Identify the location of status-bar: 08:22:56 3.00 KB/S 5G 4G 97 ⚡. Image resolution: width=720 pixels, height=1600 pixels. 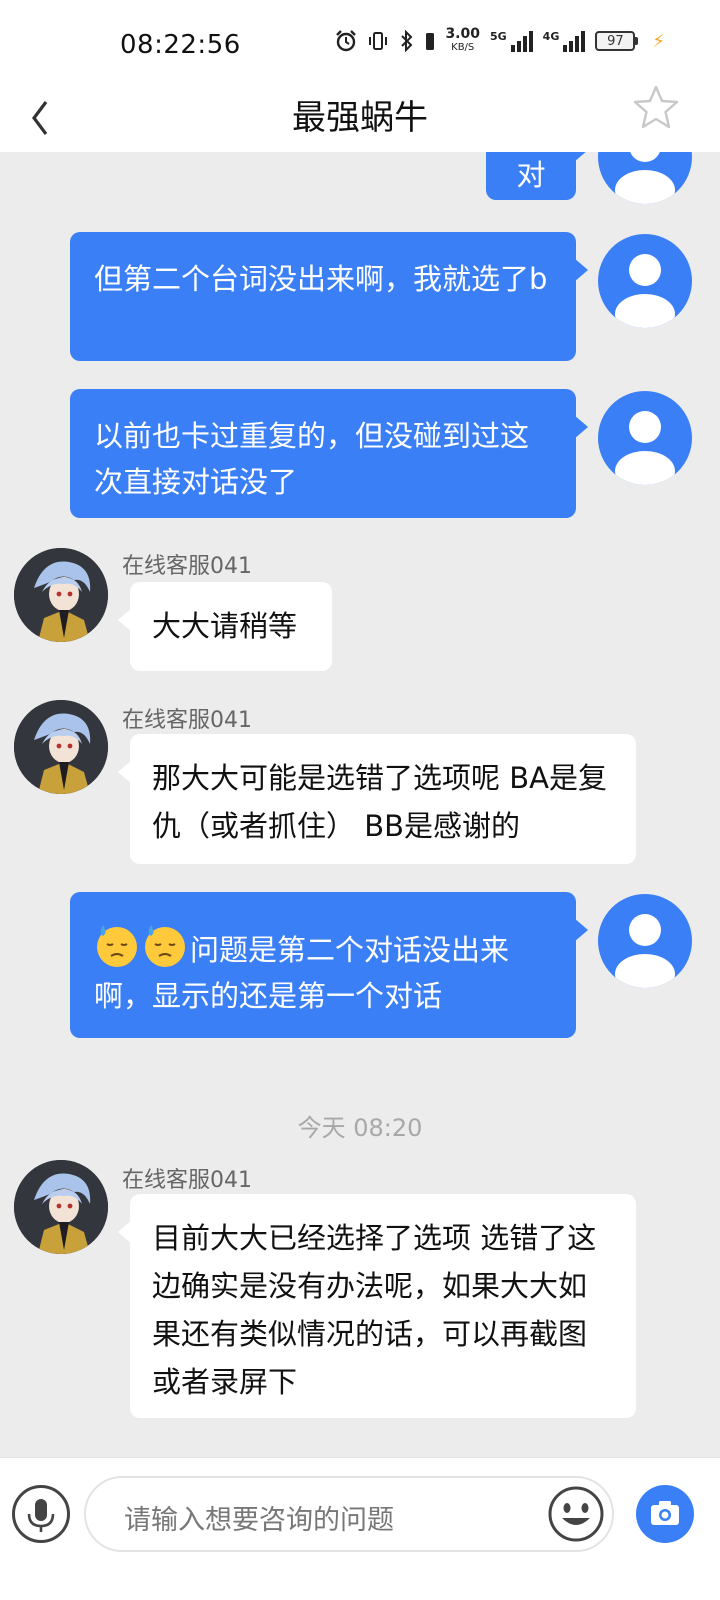
(360, 40).